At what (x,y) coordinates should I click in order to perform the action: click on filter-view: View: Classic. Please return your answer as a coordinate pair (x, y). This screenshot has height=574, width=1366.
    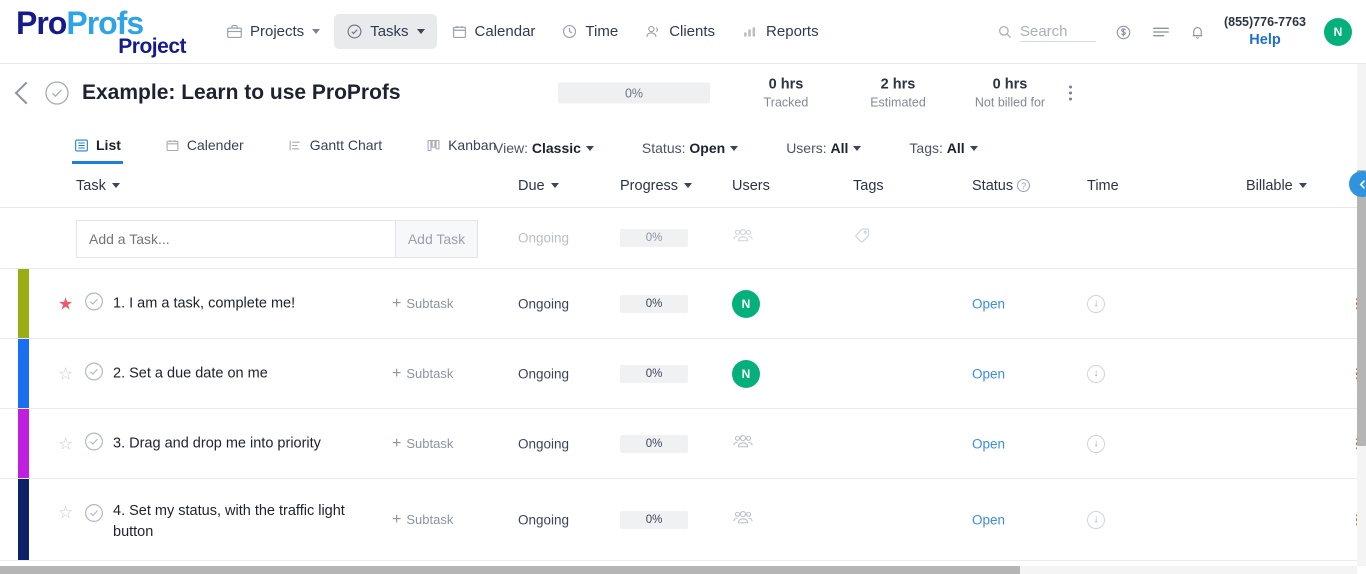
    Looking at the image, I should click on (544, 148).